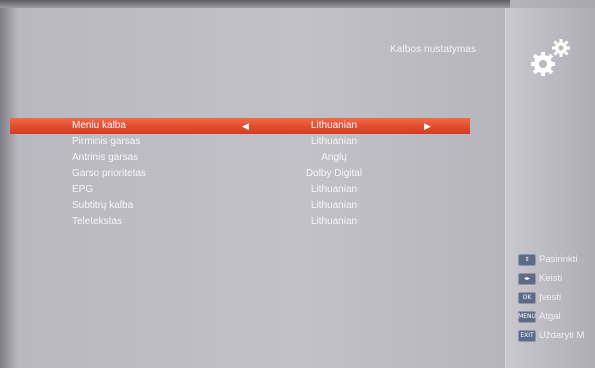 The width and height of the screenshot is (595, 368). What do you see at coordinates (240, 222) in the screenshot?
I see `menu-row-teletext: Teletekstas Lithuanian` at bounding box center [240, 222].